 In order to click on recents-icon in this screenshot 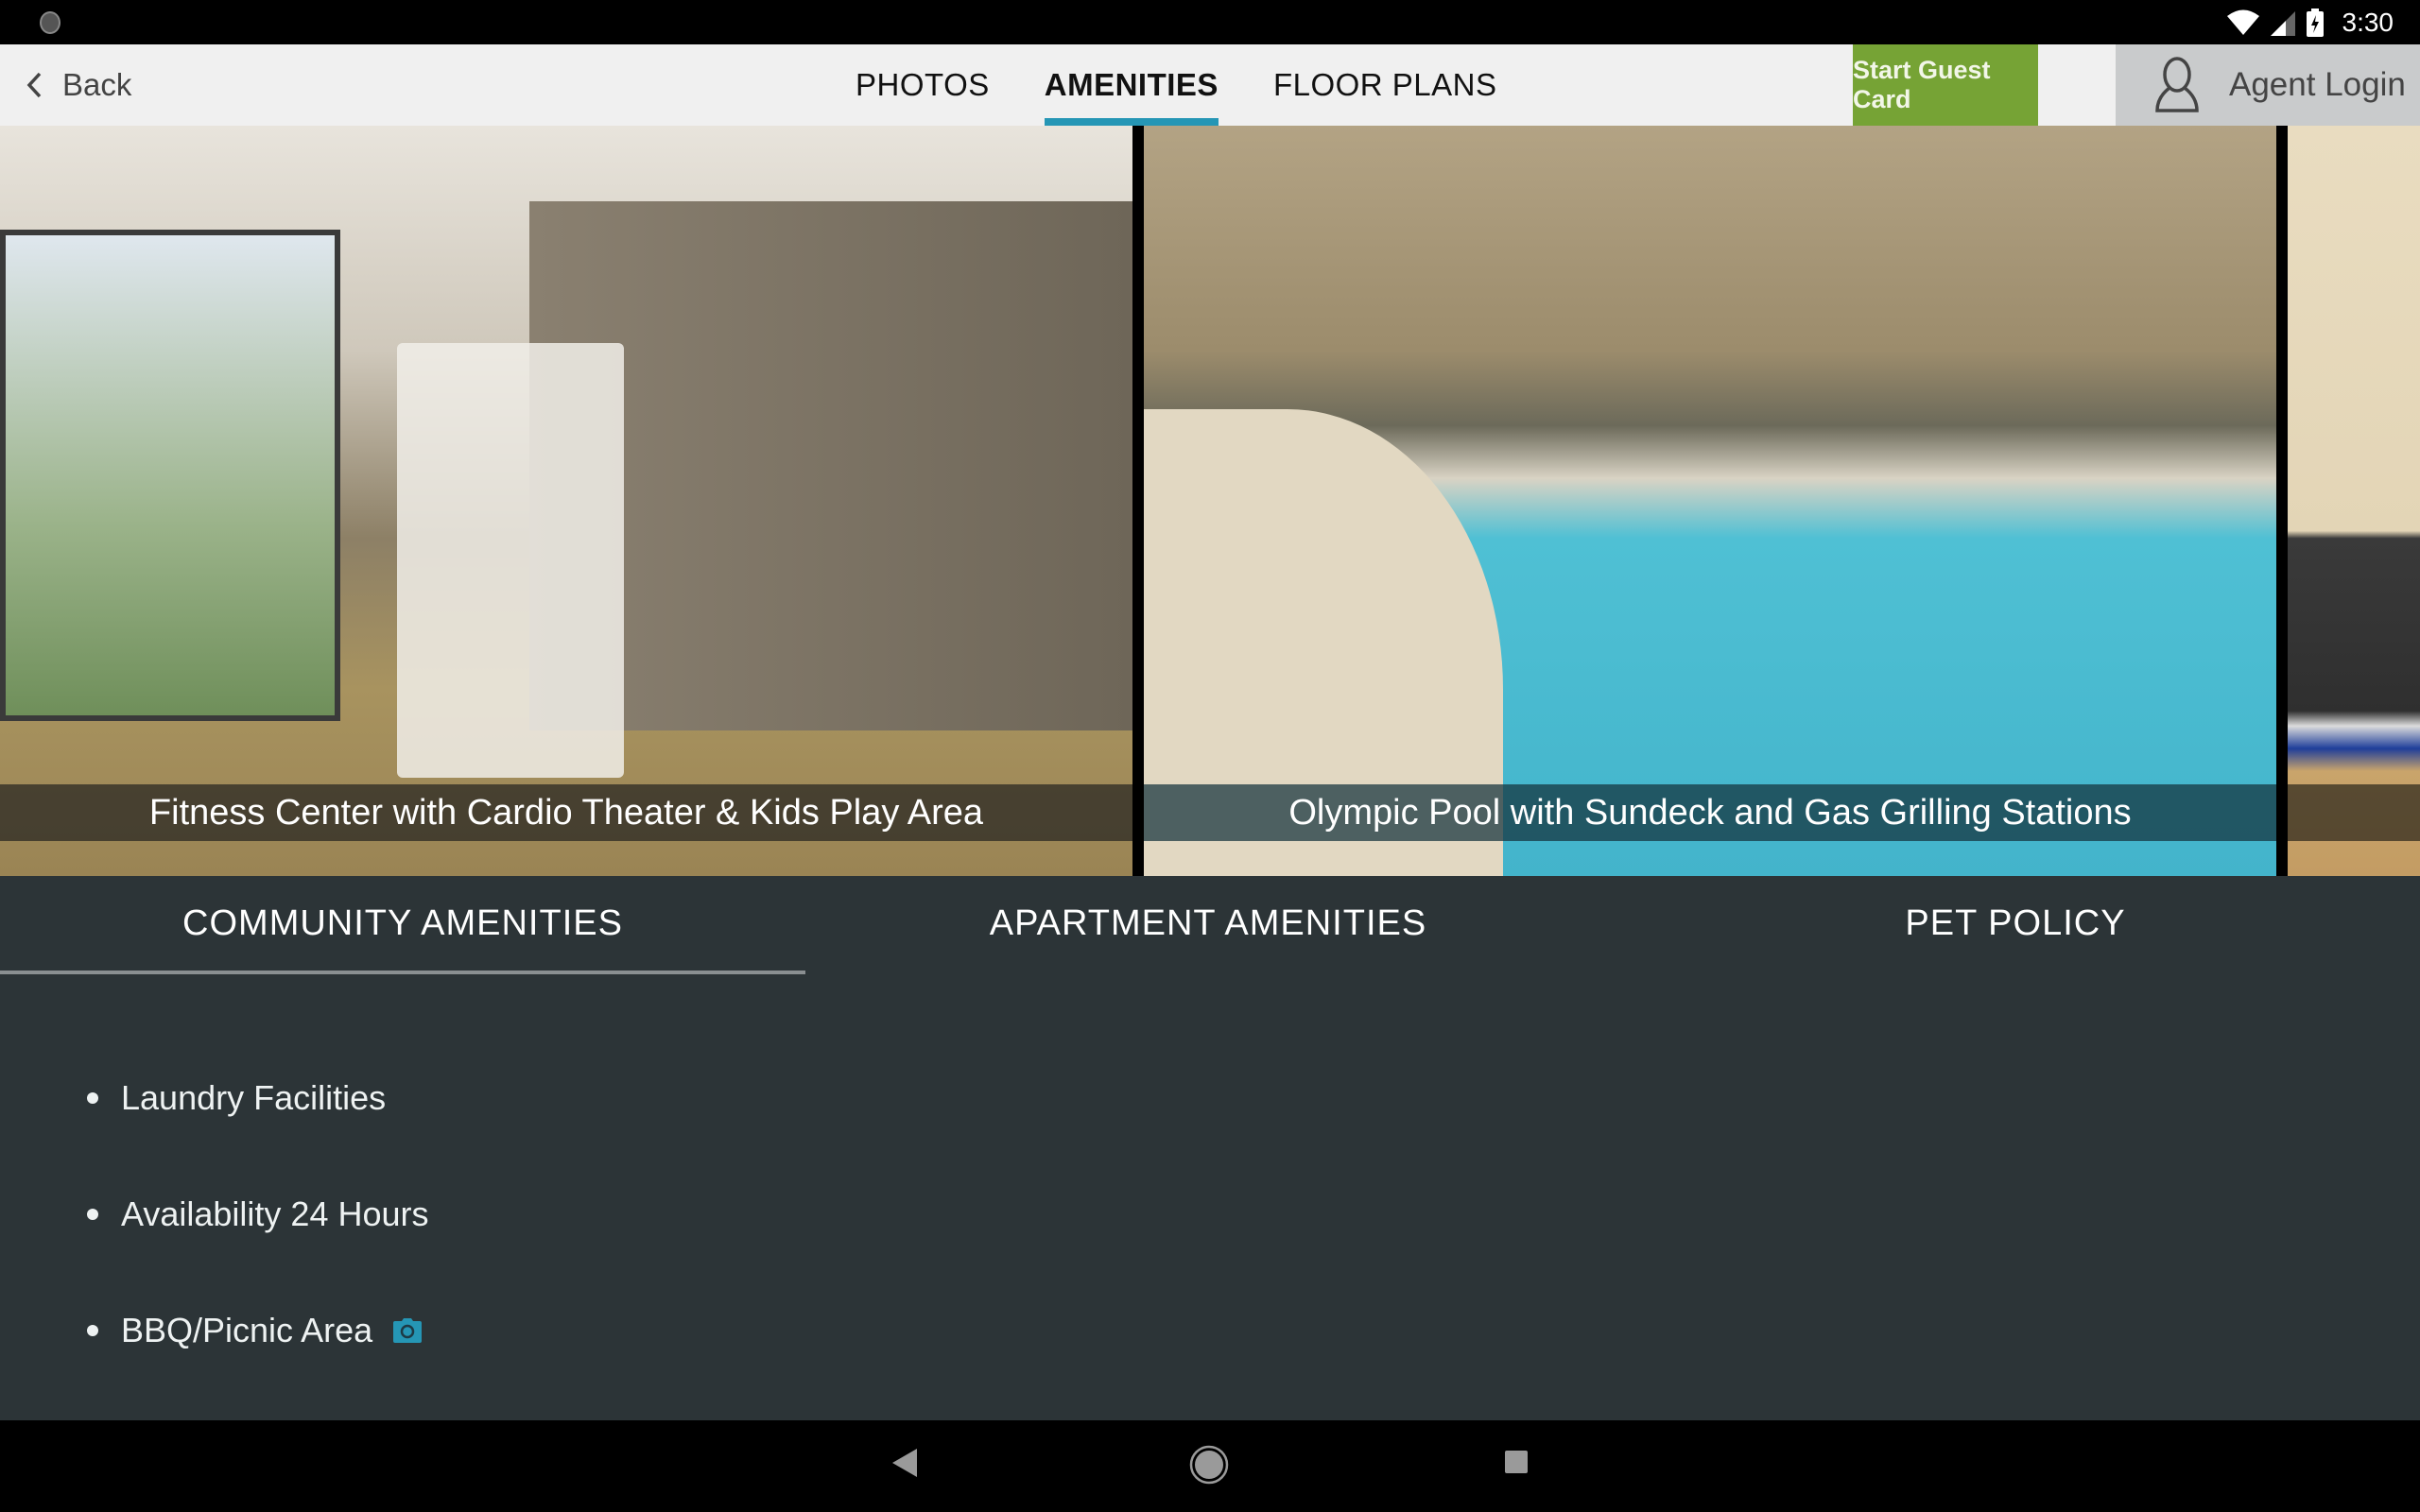, I will do `click(1516, 1462)`.